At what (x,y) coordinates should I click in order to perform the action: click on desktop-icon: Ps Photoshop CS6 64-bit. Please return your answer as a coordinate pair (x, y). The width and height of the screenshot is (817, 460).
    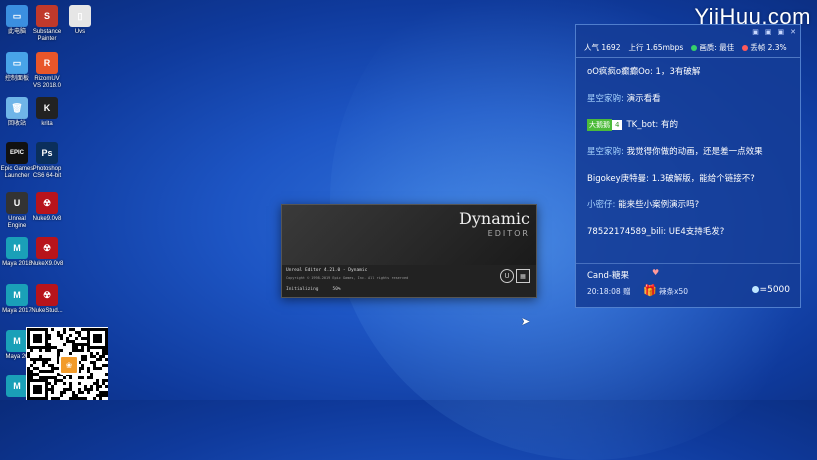
    Looking at the image, I should click on (47, 161).